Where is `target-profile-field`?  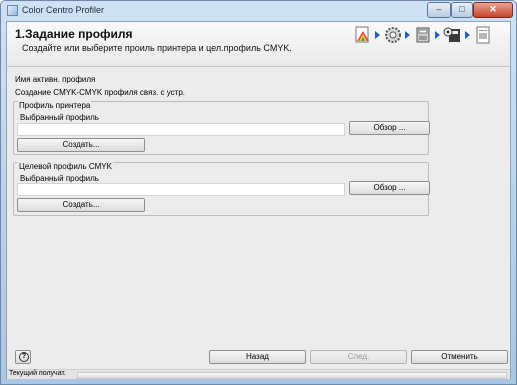
target-profile-field is located at coordinates (181, 189).